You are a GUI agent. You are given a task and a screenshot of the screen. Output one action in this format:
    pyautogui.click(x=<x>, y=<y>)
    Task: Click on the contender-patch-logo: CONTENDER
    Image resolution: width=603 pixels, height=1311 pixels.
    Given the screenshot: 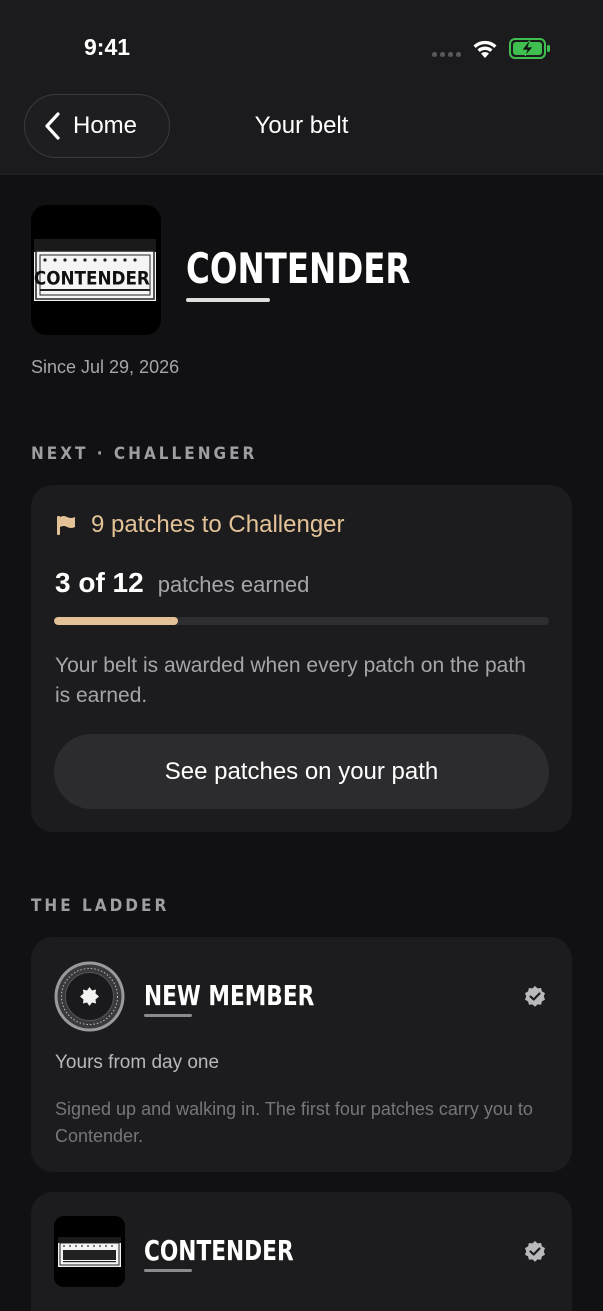 What is the action you would take?
    pyautogui.click(x=96, y=270)
    